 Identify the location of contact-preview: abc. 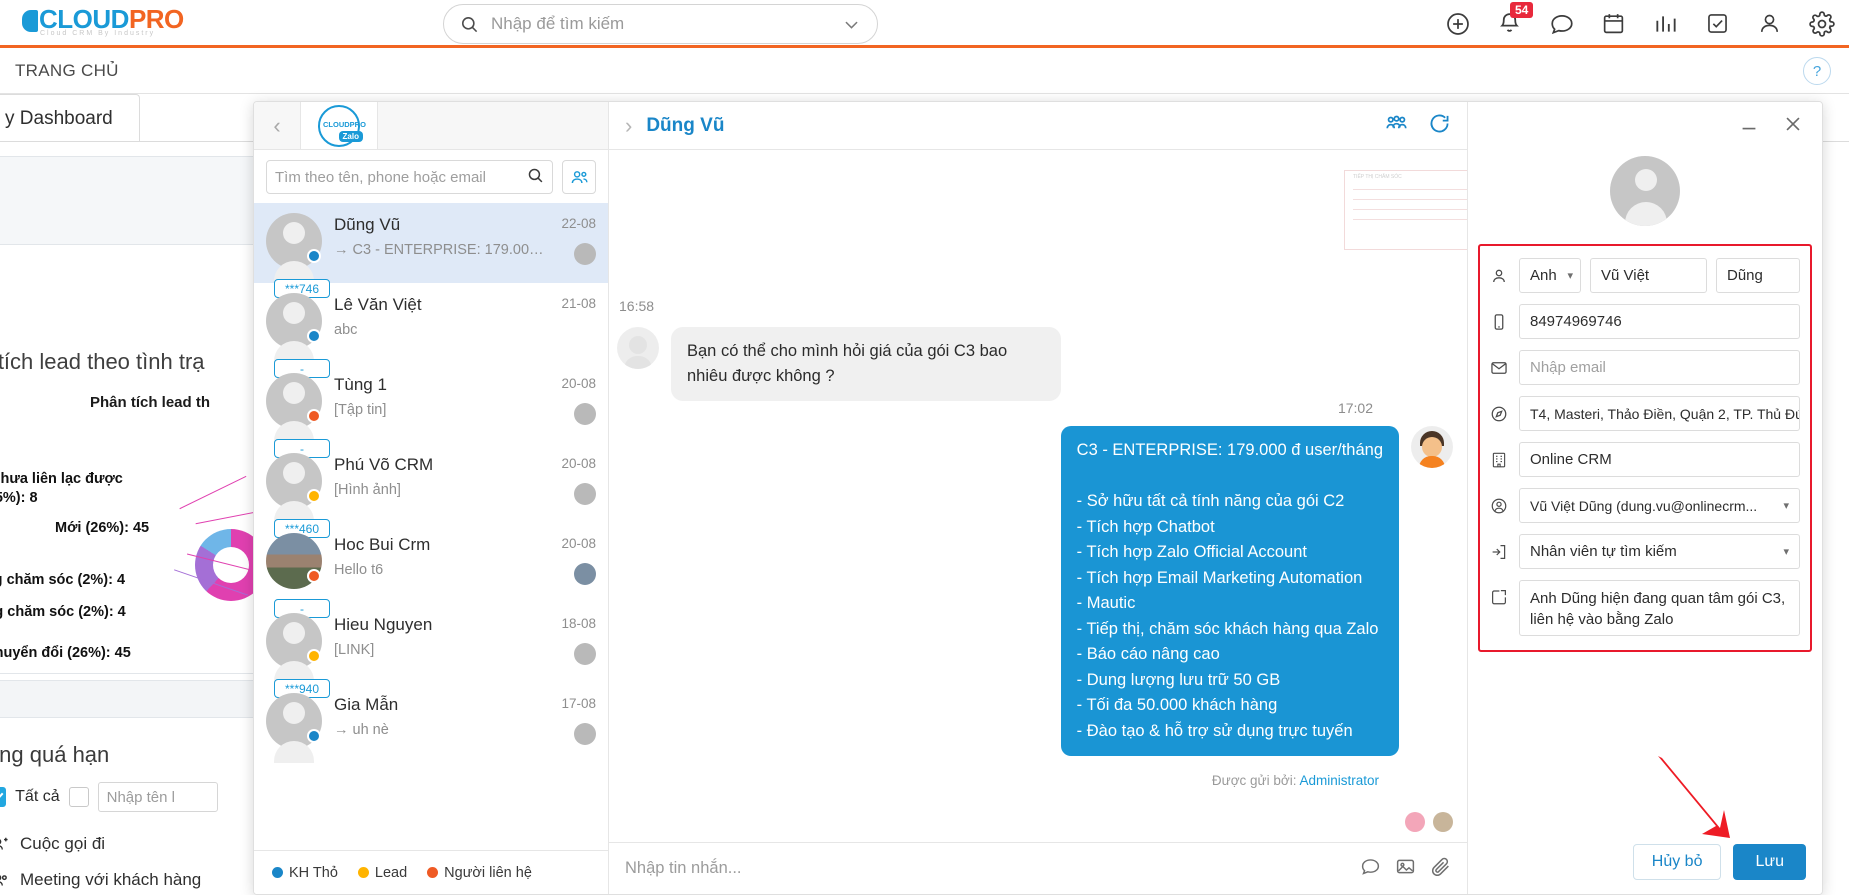
(346, 330).